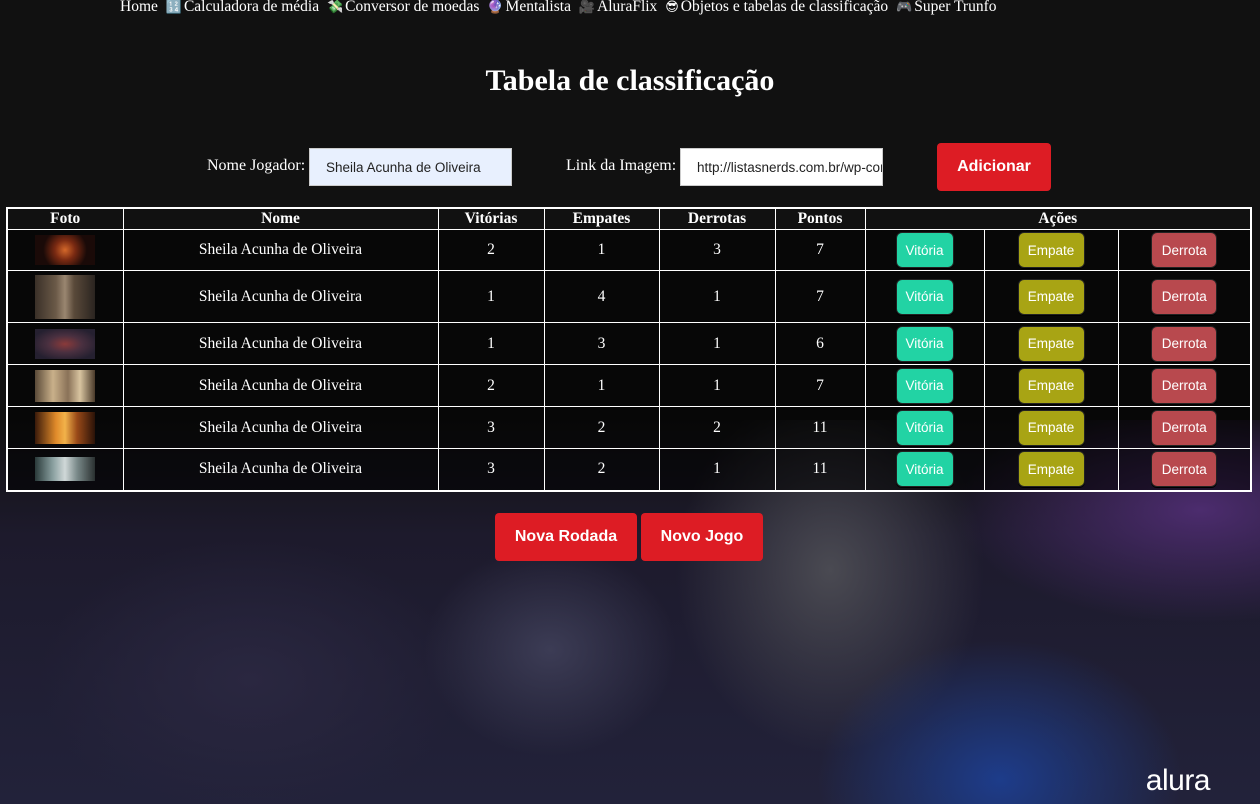 Image resolution: width=1260 pixels, height=804 pixels. What do you see at coordinates (1058, 218) in the screenshot?
I see `header-acoes: Ações` at bounding box center [1058, 218].